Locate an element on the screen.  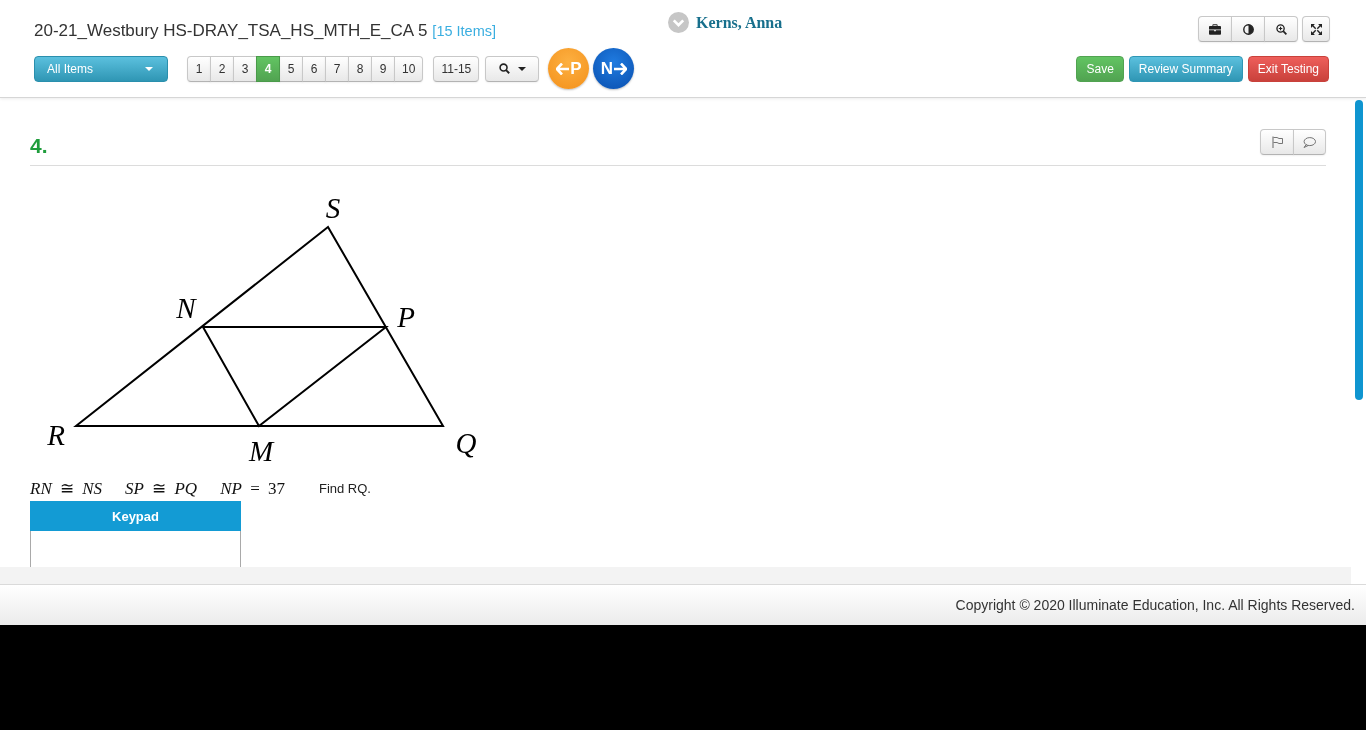
user-name: Kerns, Anna is located at coordinates (739, 22).